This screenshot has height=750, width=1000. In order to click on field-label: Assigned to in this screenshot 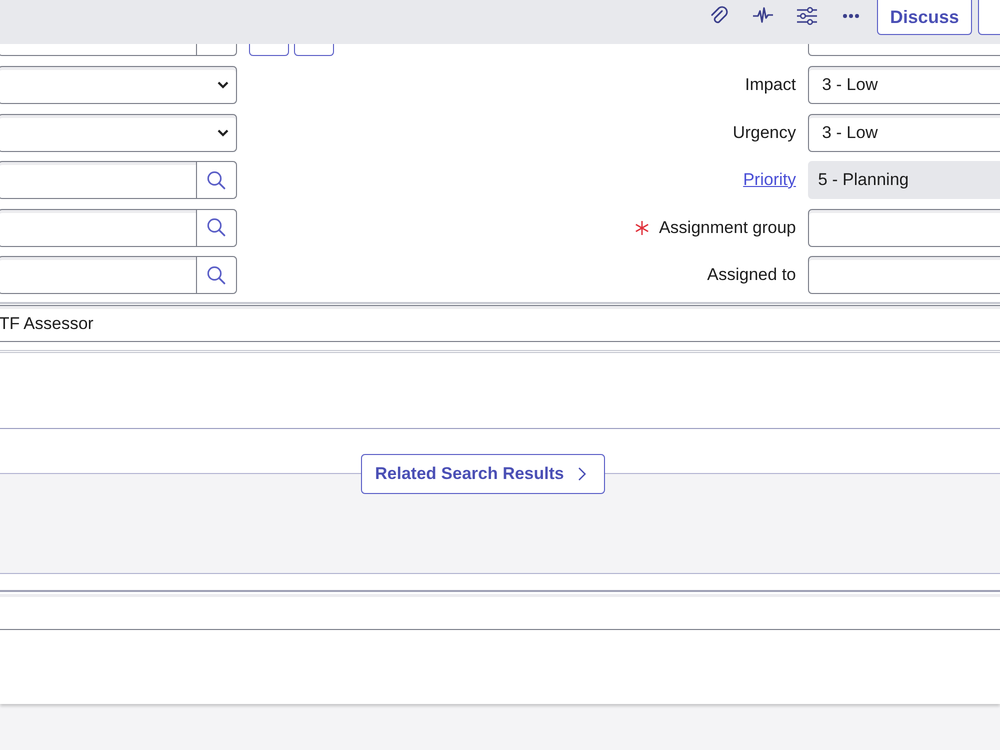, I will do `click(751, 275)`.